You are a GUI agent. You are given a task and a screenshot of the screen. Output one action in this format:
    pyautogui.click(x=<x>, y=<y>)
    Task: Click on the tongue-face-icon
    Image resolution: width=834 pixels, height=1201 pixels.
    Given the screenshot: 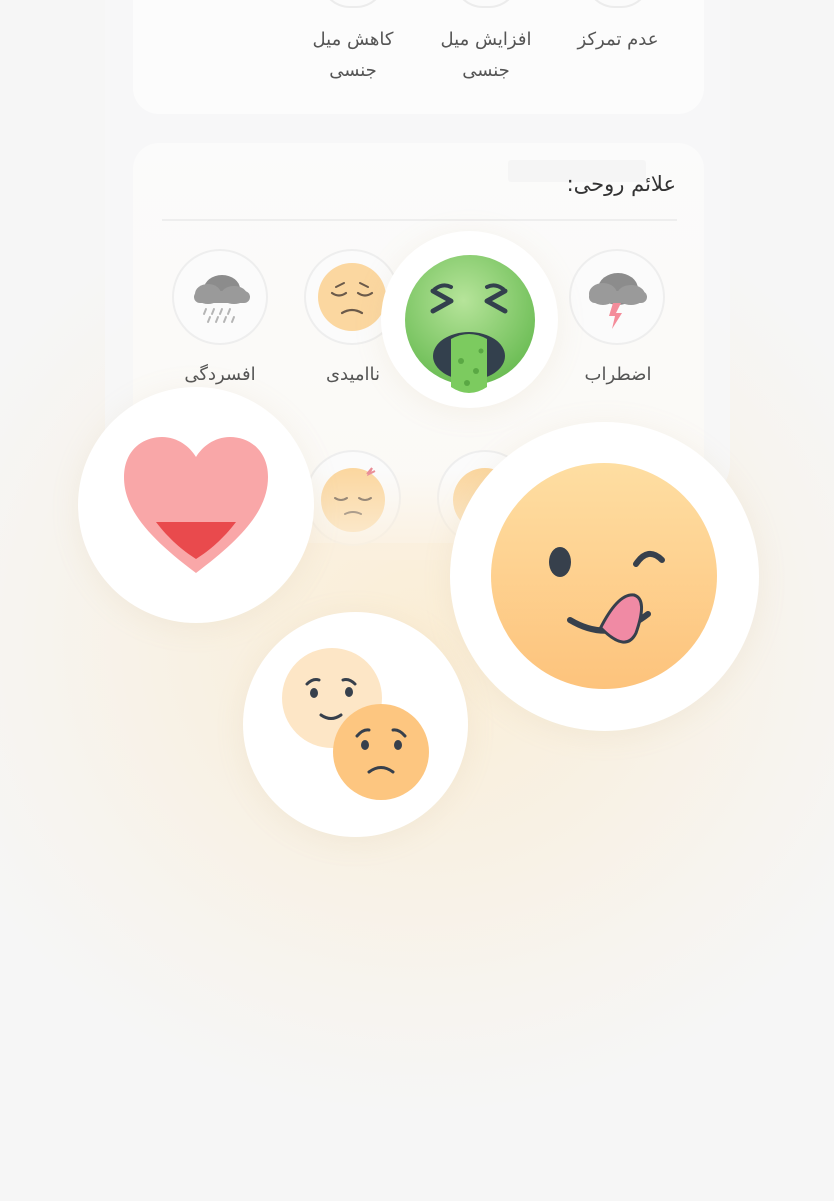 What is the action you would take?
    pyautogui.click(x=604, y=576)
    